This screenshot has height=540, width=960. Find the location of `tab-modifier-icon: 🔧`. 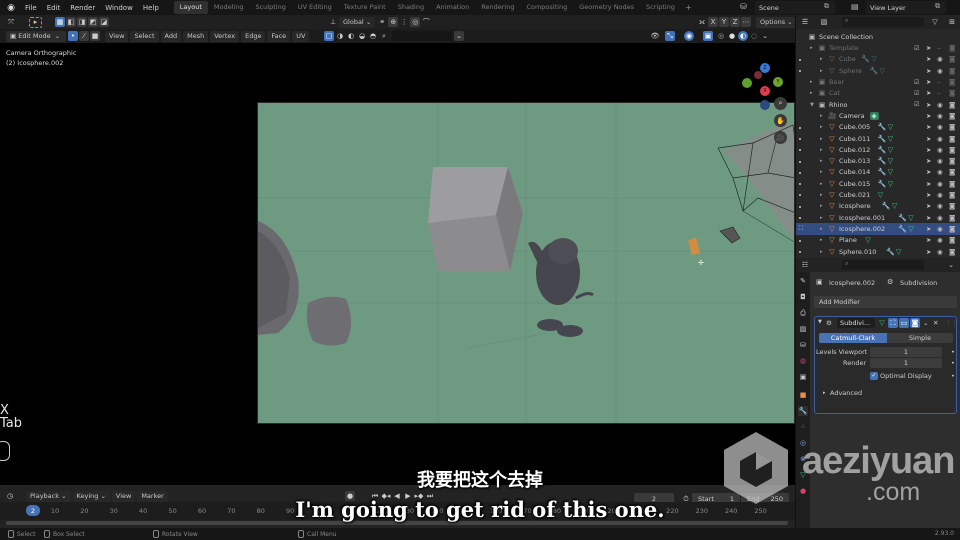

tab-modifier-icon: 🔧 is located at coordinates (803, 411).